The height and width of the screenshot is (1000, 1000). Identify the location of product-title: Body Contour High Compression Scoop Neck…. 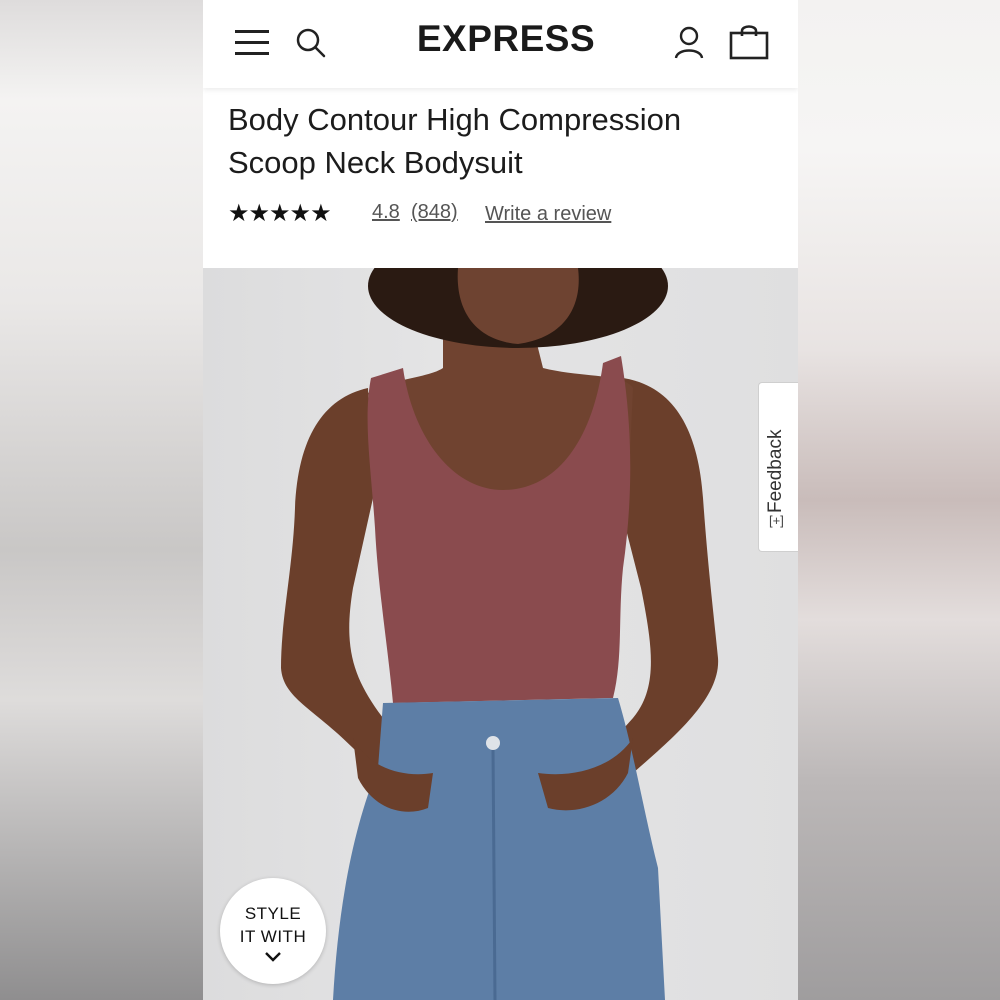
(498, 141).